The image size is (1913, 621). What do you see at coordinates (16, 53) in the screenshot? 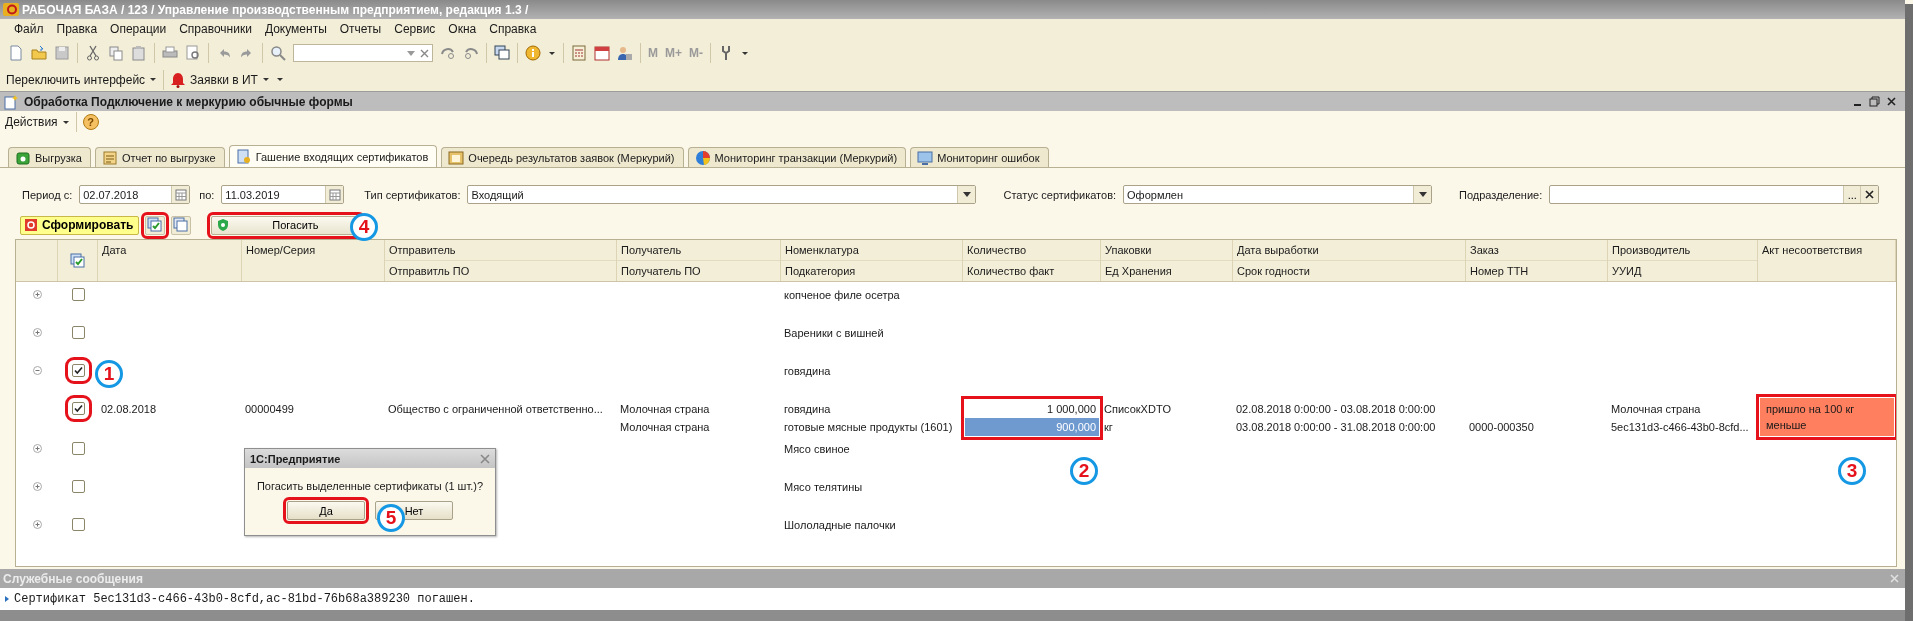
I see `new-document-icon` at bounding box center [16, 53].